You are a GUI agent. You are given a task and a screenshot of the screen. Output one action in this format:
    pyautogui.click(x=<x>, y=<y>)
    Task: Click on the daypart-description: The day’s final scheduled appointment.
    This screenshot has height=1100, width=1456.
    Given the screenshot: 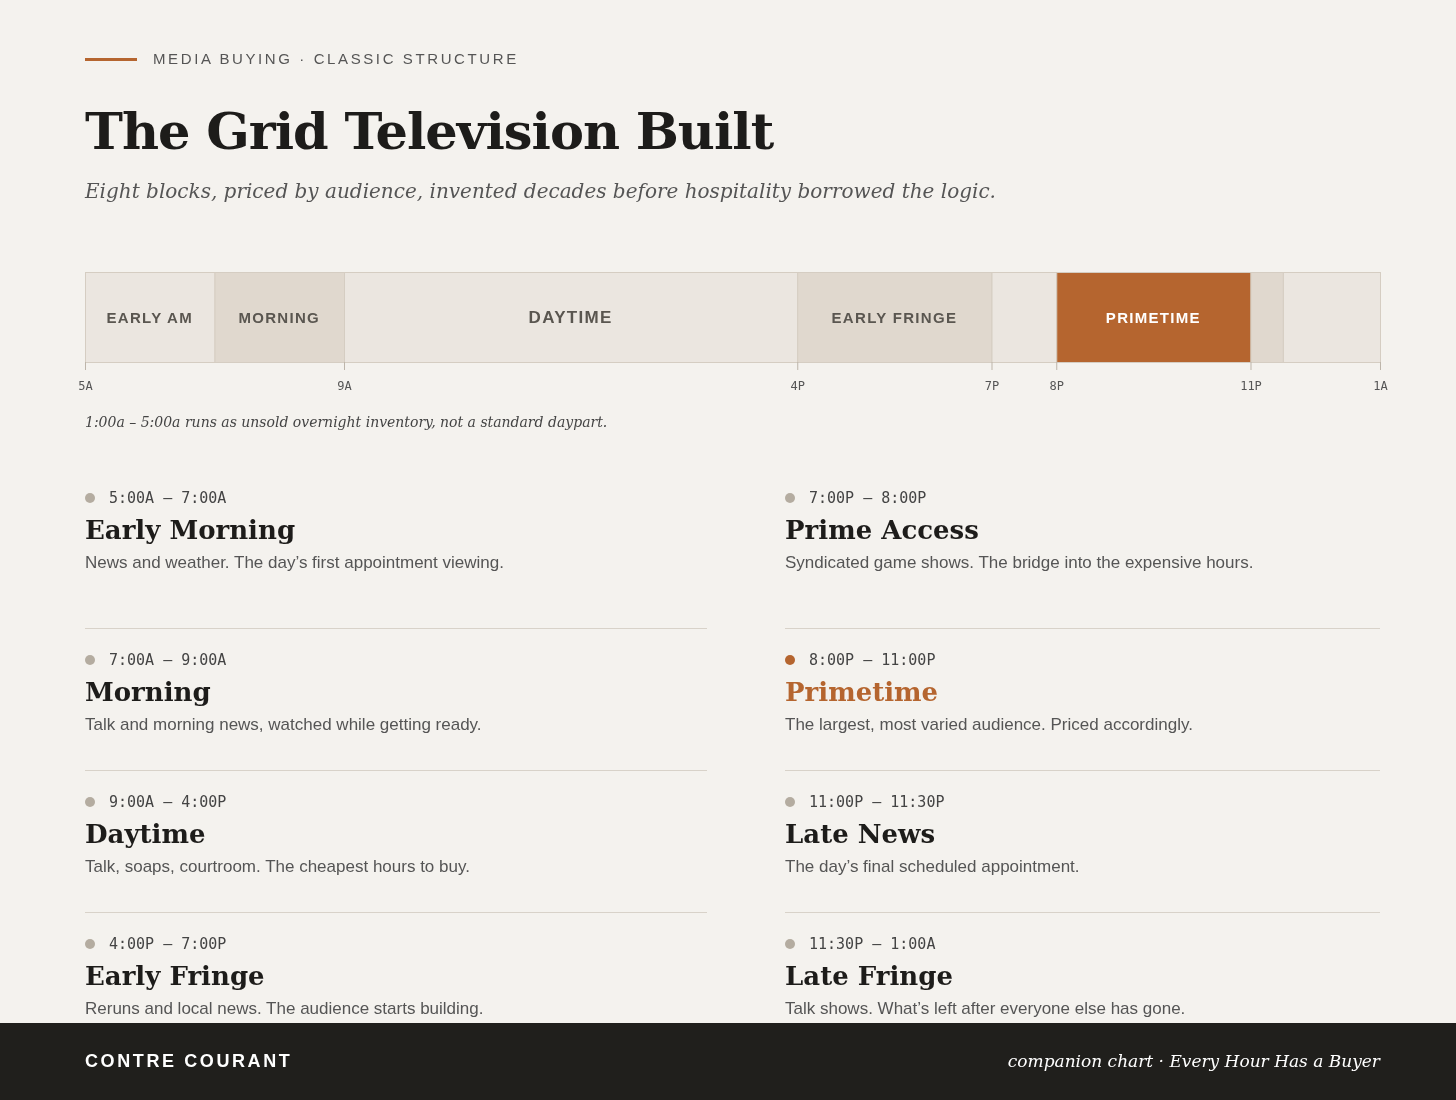 What is the action you would take?
    pyautogui.click(x=933, y=867)
    